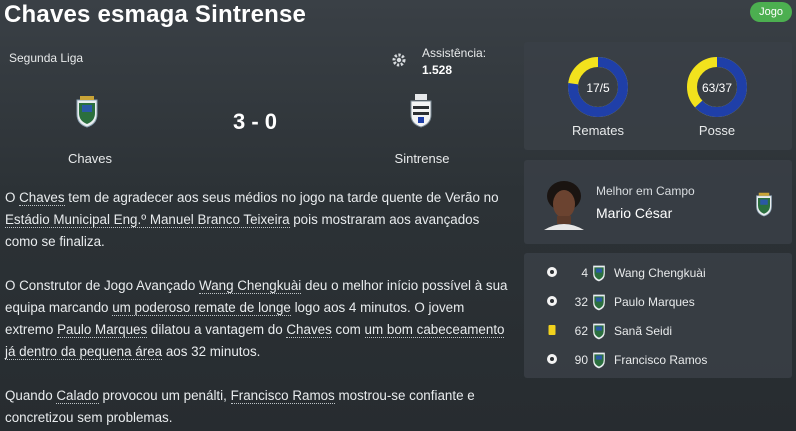 The image size is (796, 431). I want to click on gear-icon, so click(399, 60).